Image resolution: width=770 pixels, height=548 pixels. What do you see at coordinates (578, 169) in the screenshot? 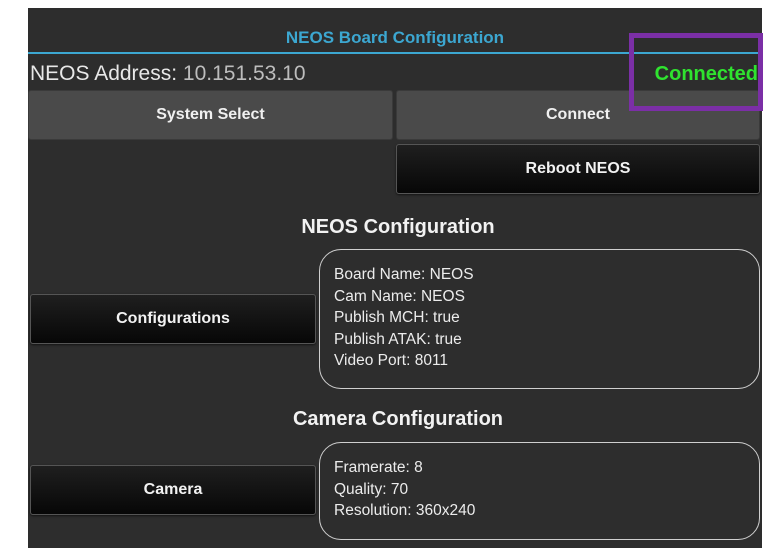
I see `reboot-neos-button: Reboot NEOS` at bounding box center [578, 169].